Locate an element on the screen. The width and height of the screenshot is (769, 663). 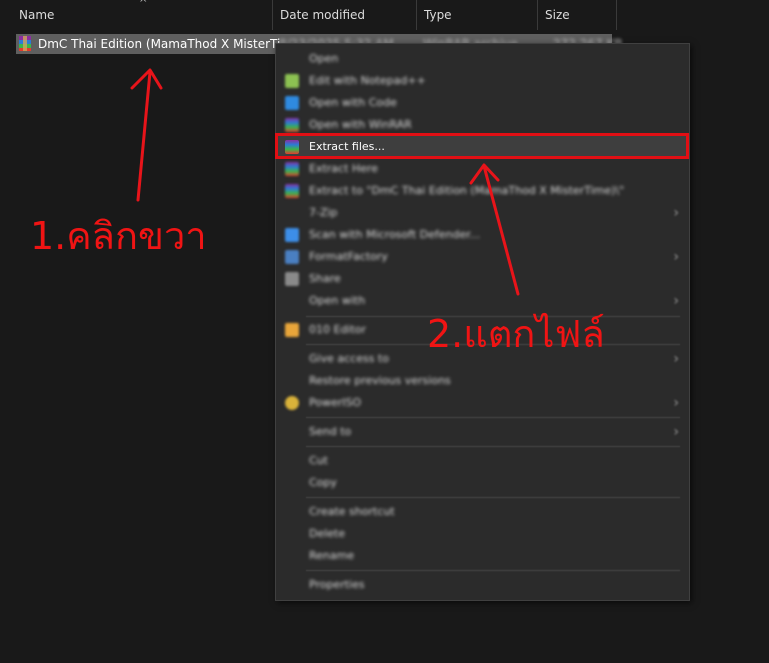
annotation-step-2: 2.แตกไฟล์ is located at coordinates (516, 334).